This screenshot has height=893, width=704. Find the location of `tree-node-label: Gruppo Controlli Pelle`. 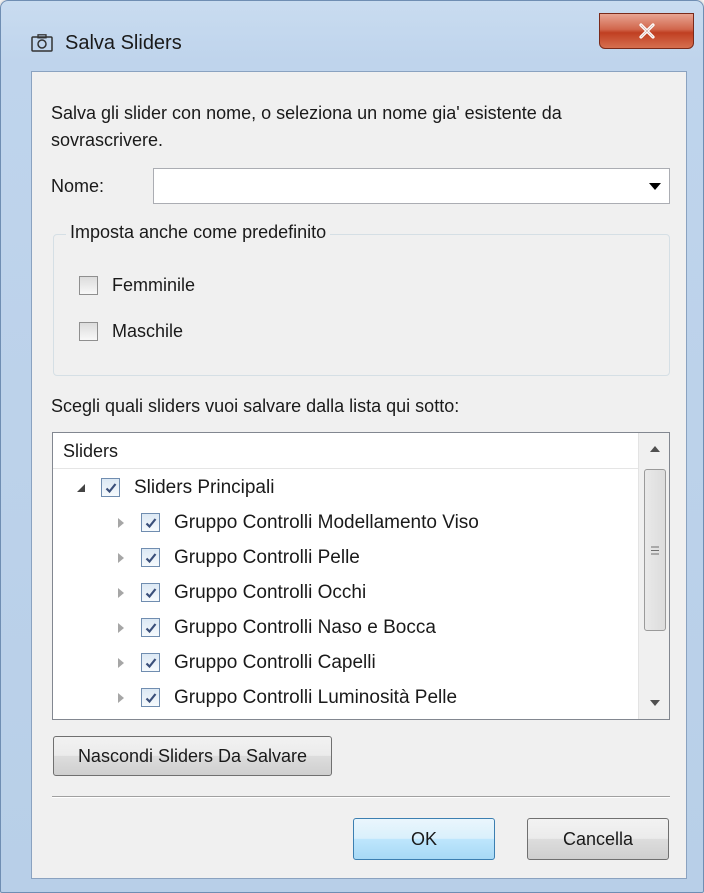

tree-node-label: Gruppo Controlli Pelle is located at coordinates (267, 557).